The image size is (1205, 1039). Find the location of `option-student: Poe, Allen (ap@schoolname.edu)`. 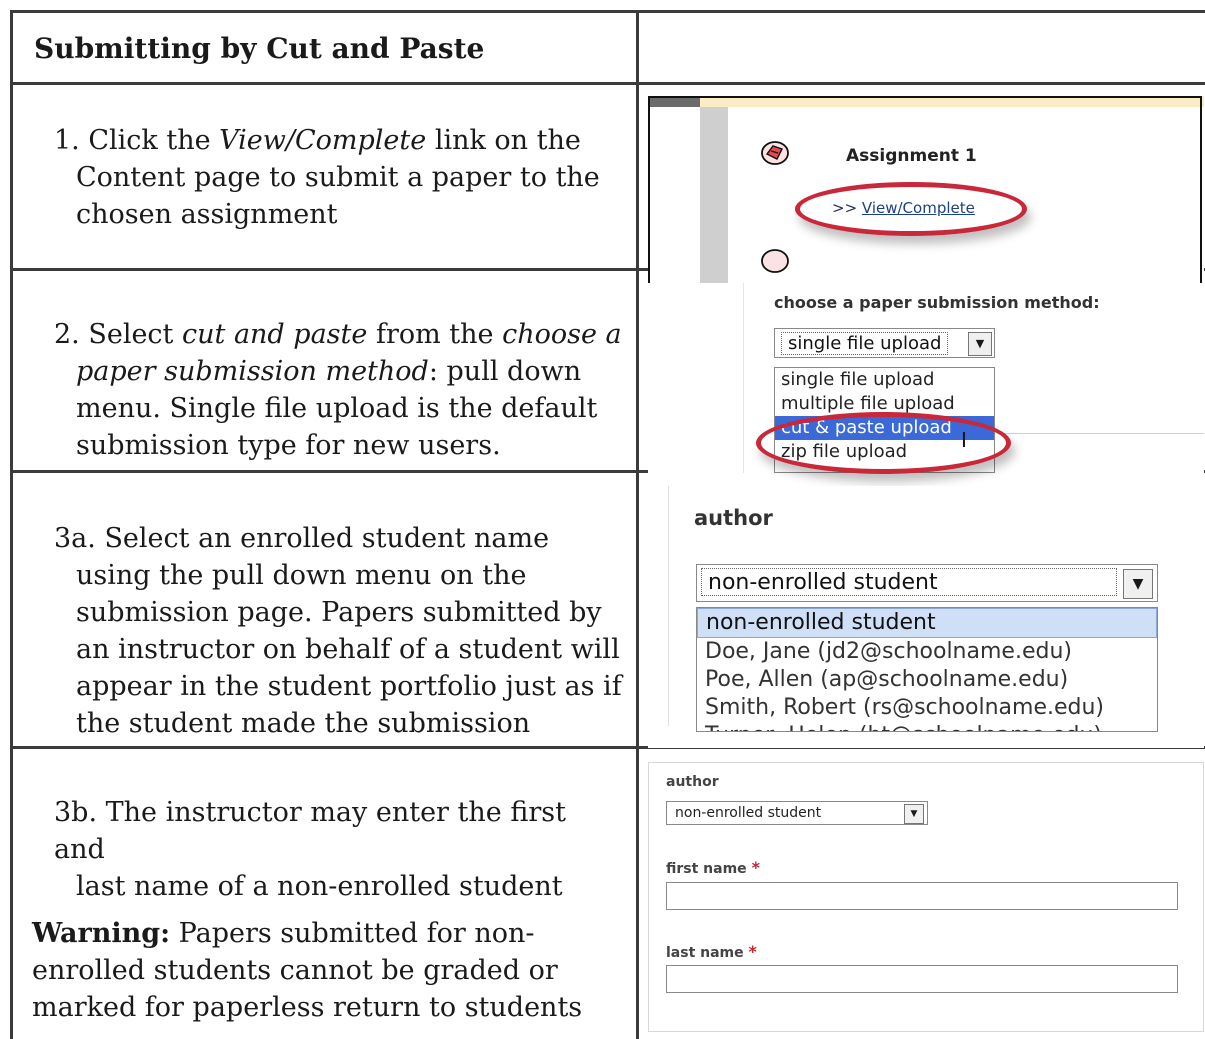

option-student: Poe, Allen (ap@schoolname.edu) is located at coordinates (927, 680).